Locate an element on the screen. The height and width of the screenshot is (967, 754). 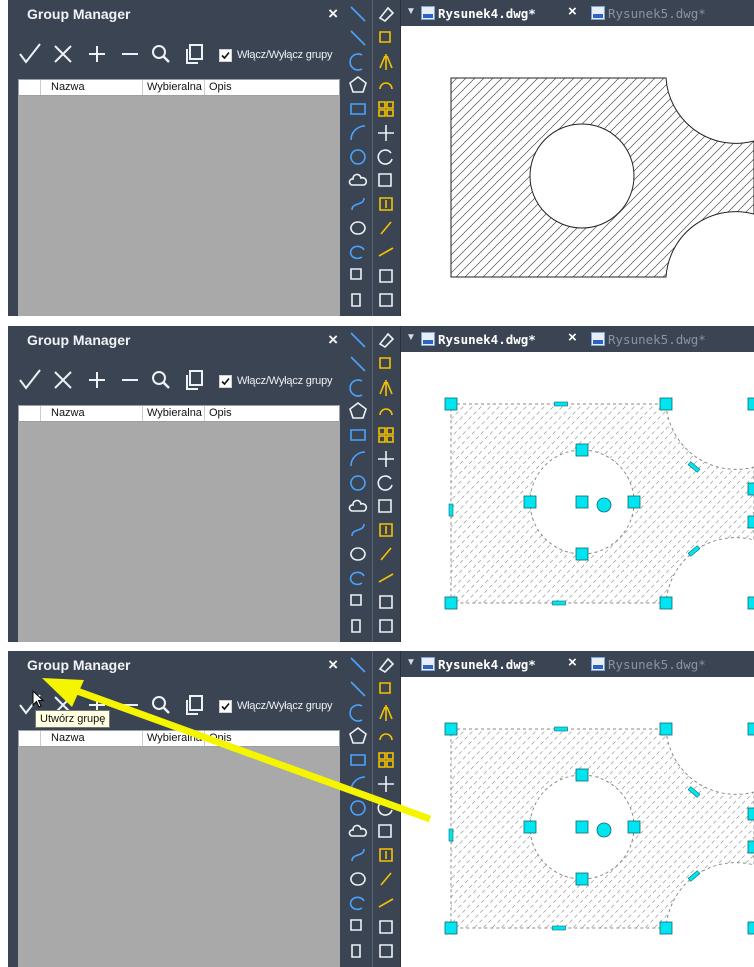
tab-rysunek5: Rysunek5.dwg* is located at coordinates (648, 13).